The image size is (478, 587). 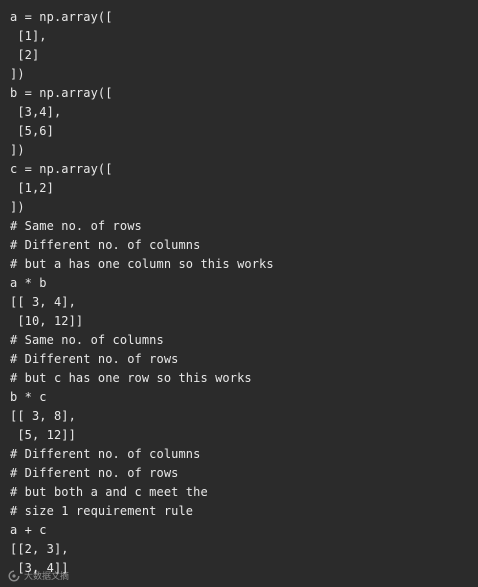 What do you see at coordinates (61, 93) in the screenshot?
I see `code-line: b = np.array([` at bounding box center [61, 93].